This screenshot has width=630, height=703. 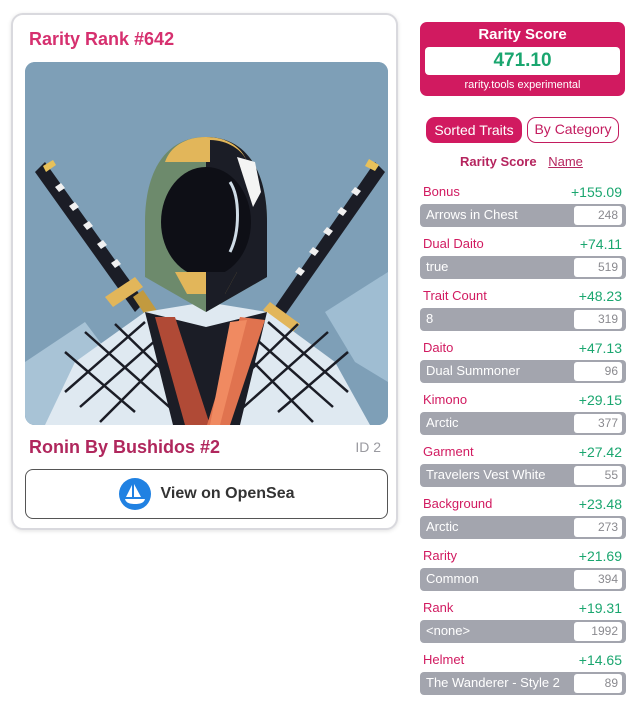 What do you see at coordinates (448, 630) in the screenshot?
I see `trait-value: <none>` at bounding box center [448, 630].